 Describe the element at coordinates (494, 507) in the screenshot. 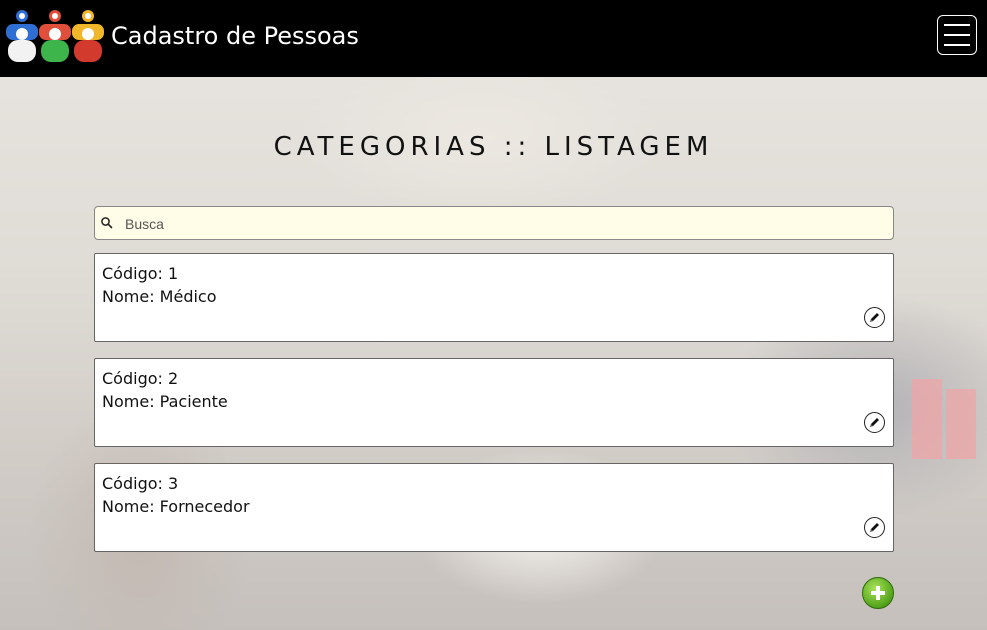

I see `category-card: Código: 3 Nome: Fornecedor` at that location.